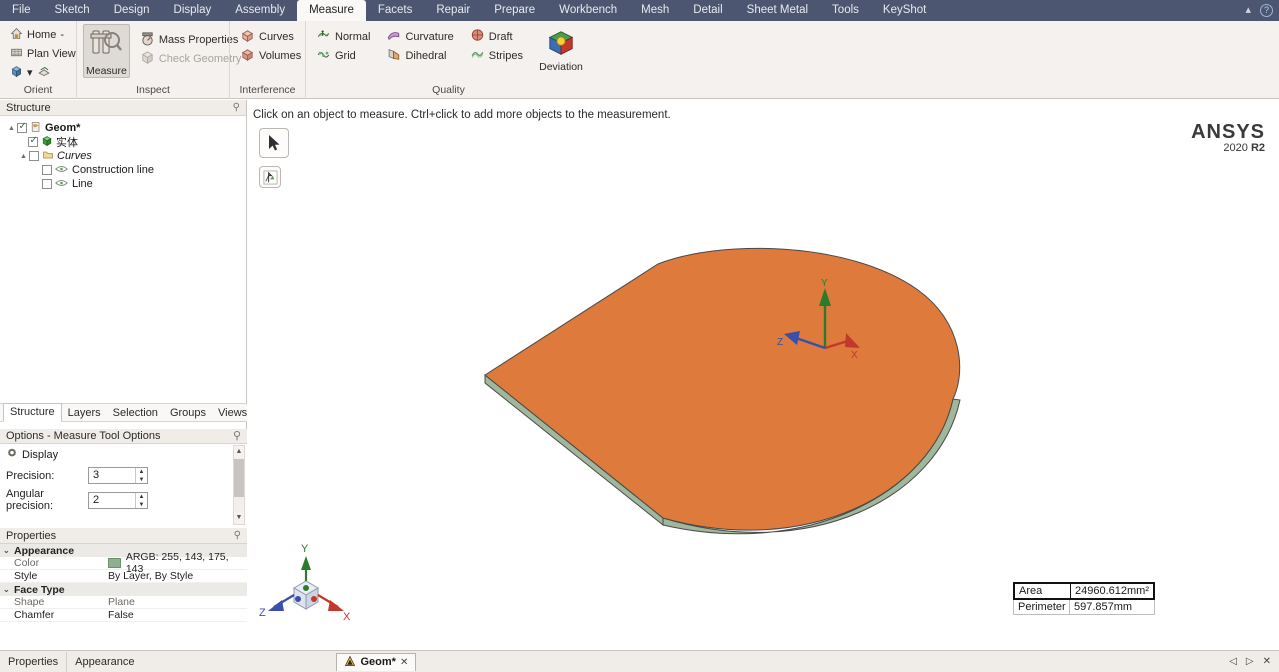 The width and height of the screenshot is (1279, 672). What do you see at coordinates (239, 518) in the screenshot?
I see `chevron-down-icon: ▼` at bounding box center [239, 518].